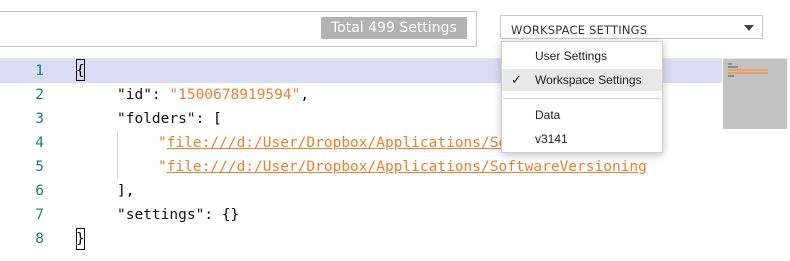 The height and width of the screenshot is (261, 790). Describe the element at coordinates (39, 119) in the screenshot. I see `line-number: 3` at that location.